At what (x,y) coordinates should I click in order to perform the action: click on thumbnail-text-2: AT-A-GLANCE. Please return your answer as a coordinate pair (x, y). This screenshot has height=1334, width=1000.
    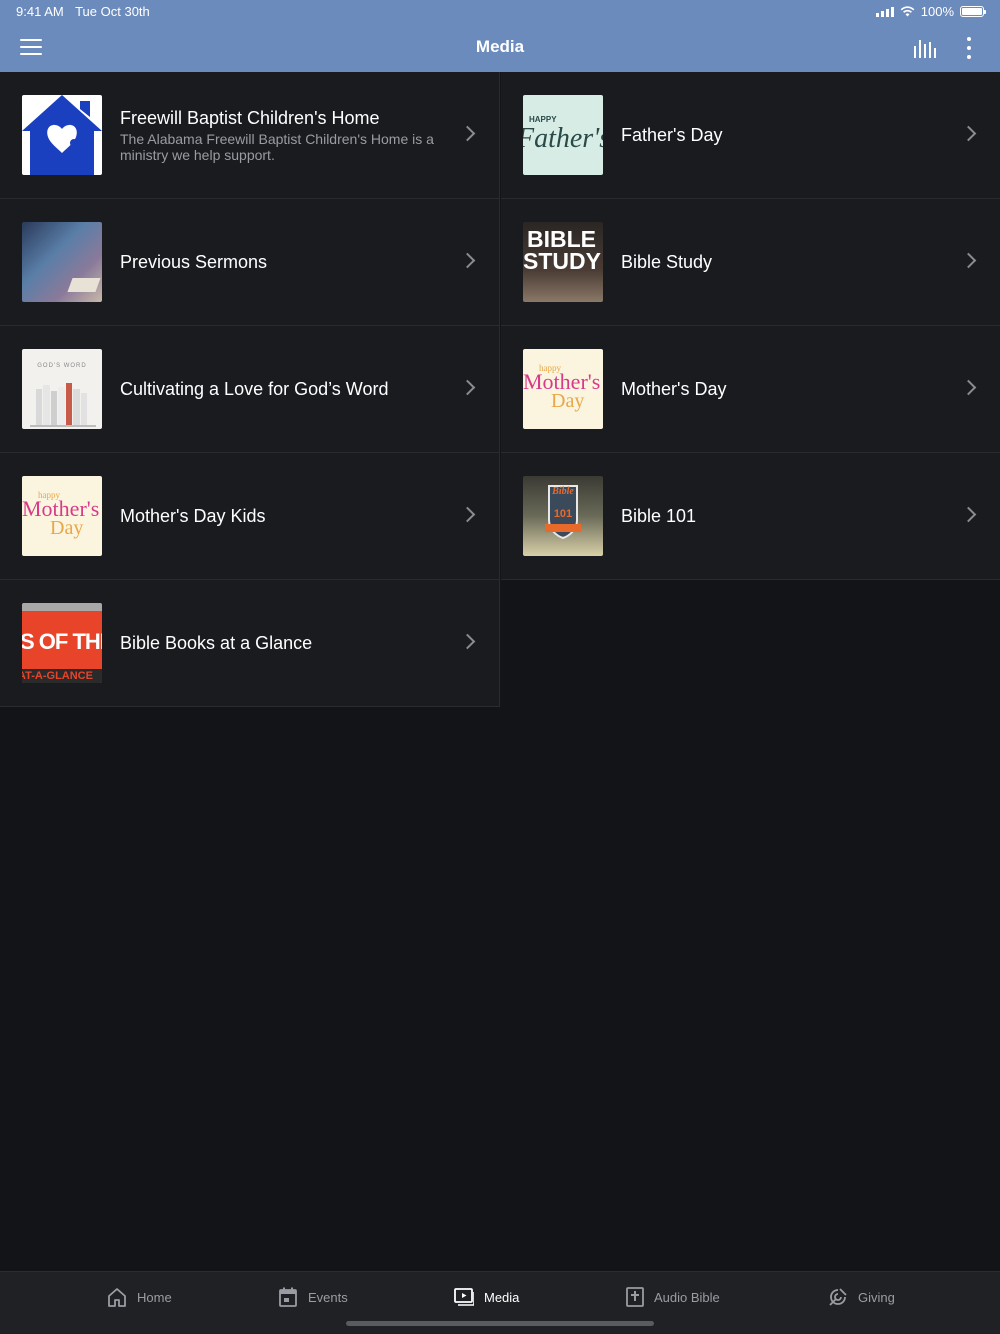
    Looking at the image, I should click on (57, 676).